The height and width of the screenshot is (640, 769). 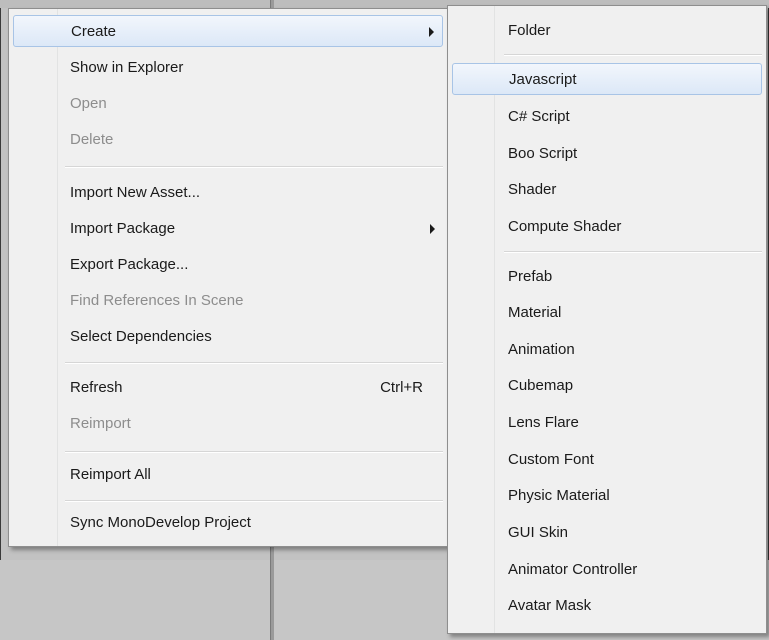 I want to click on menu-item-label: Reimport, so click(x=100, y=423).